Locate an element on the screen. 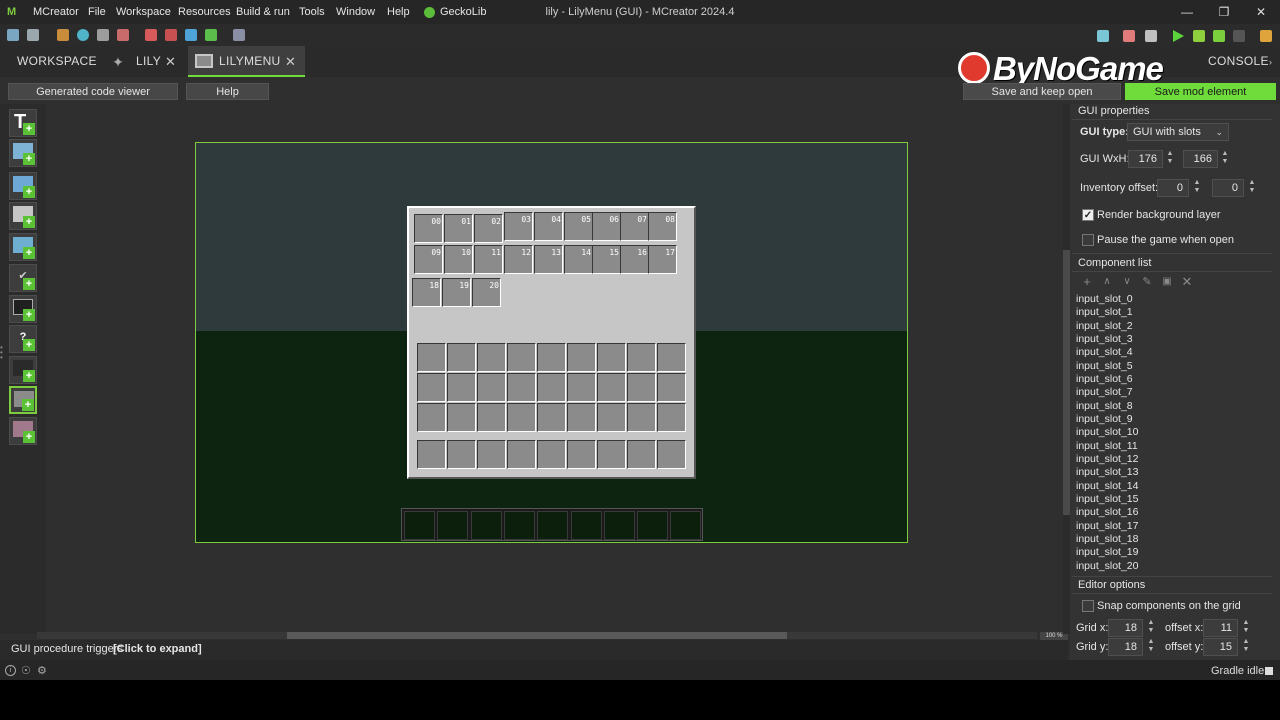 The width and height of the screenshot is (1280, 720). component-list-item: input_slot_1 is located at coordinates (1104, 312).